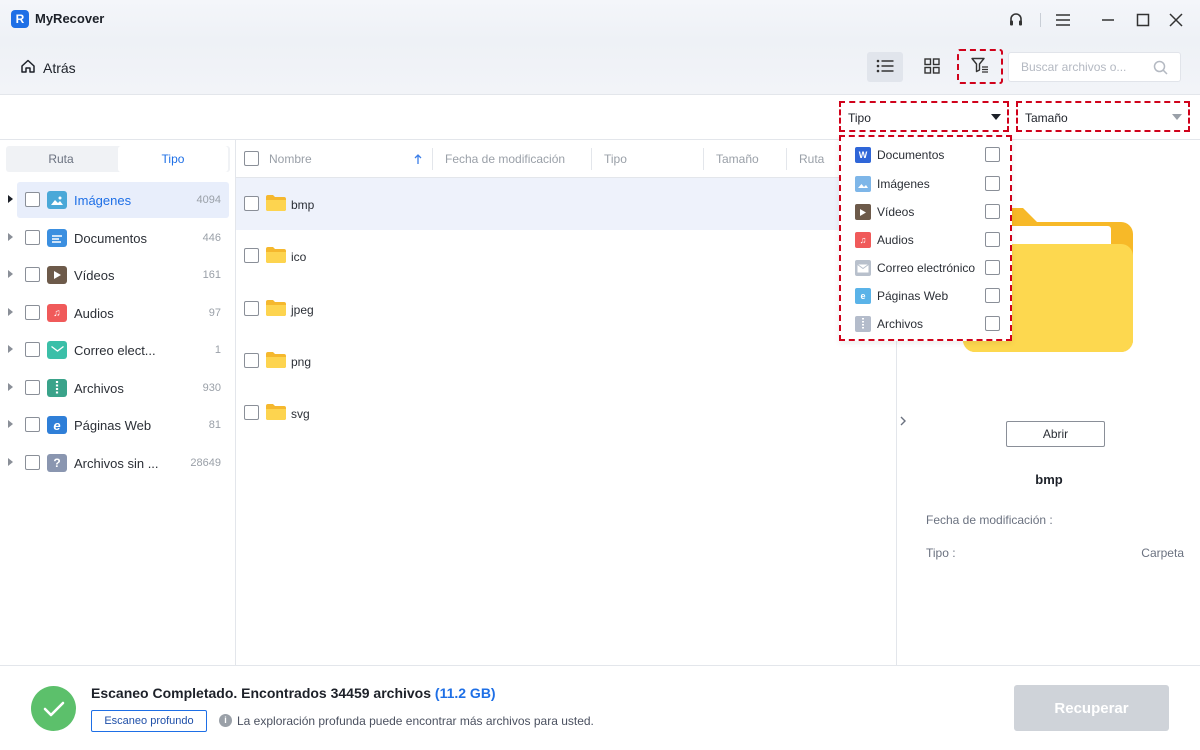 The height and width of the screenshot is (750, 1200). What do you see at coordinates (980, 66) in the screenshot?
I see `filter-button` at bounding box center [980, 66].